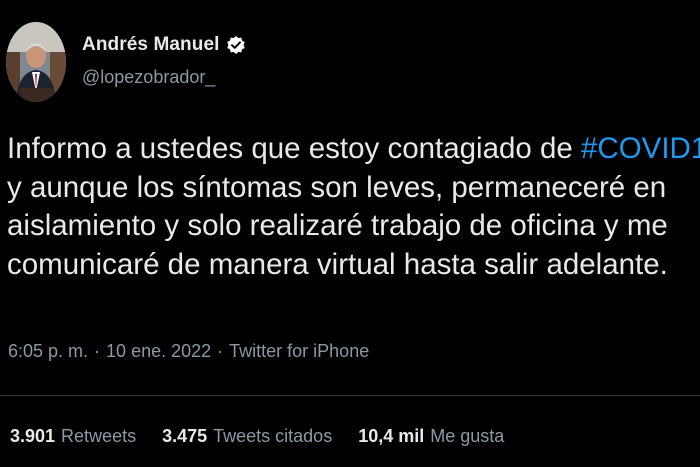 The image size is (700, 467). Describe the element at coordinates (148, 77) in the screenshot. I see `user-handle: @lopezobrador_` at that location.